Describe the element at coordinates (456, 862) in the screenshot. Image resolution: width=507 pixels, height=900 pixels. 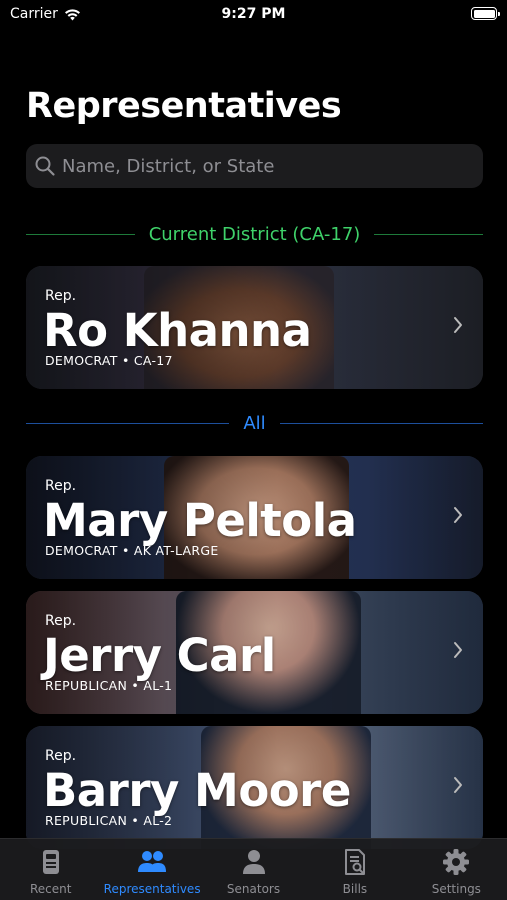
I see `gear-icon` at that location.